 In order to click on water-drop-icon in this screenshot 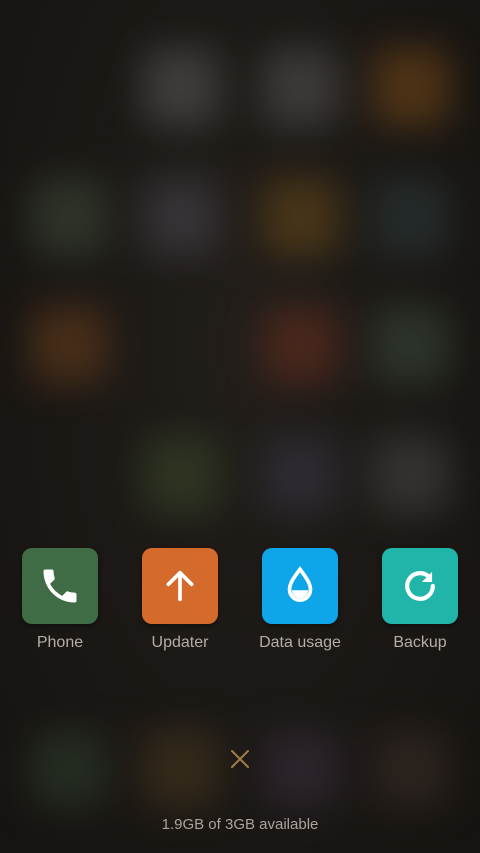, I will do `click(300, 583)`.